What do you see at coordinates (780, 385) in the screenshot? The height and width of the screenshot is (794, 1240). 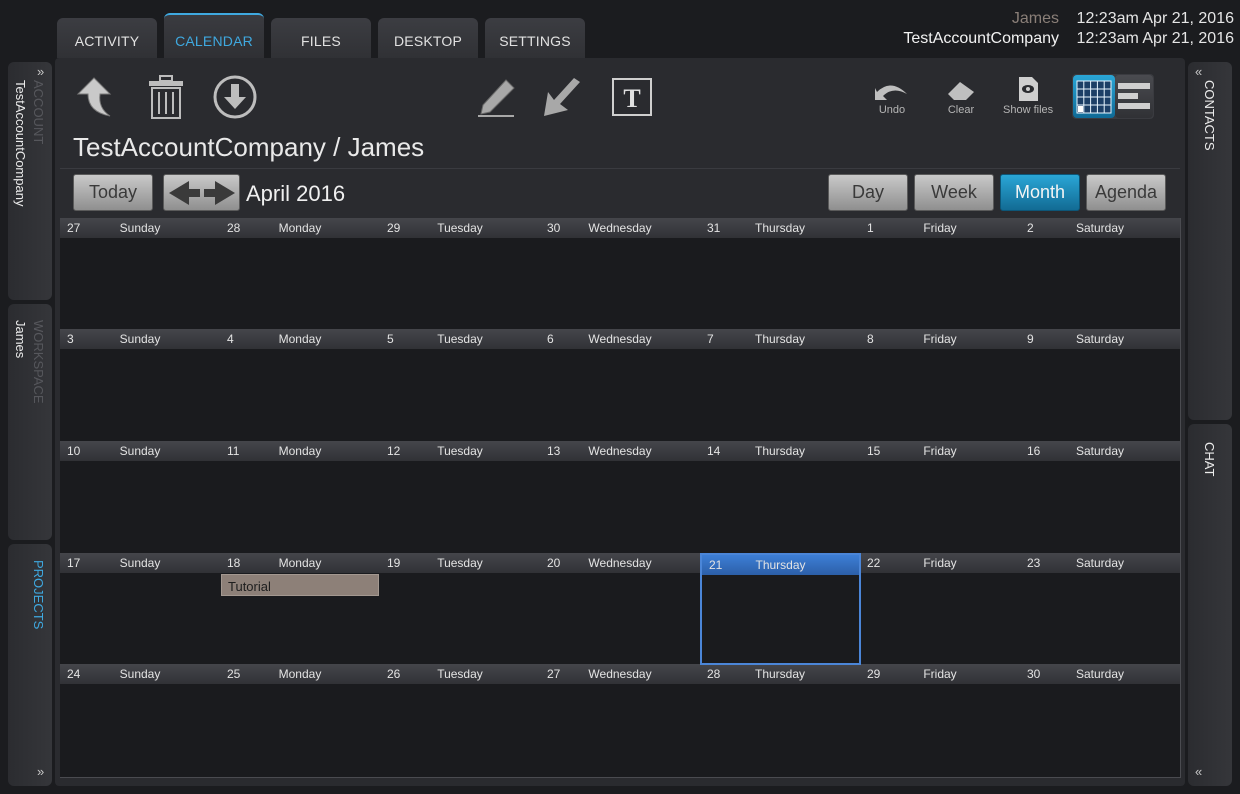 I see `day-cell: 7 Thursday` at bounding box center [780, 385].